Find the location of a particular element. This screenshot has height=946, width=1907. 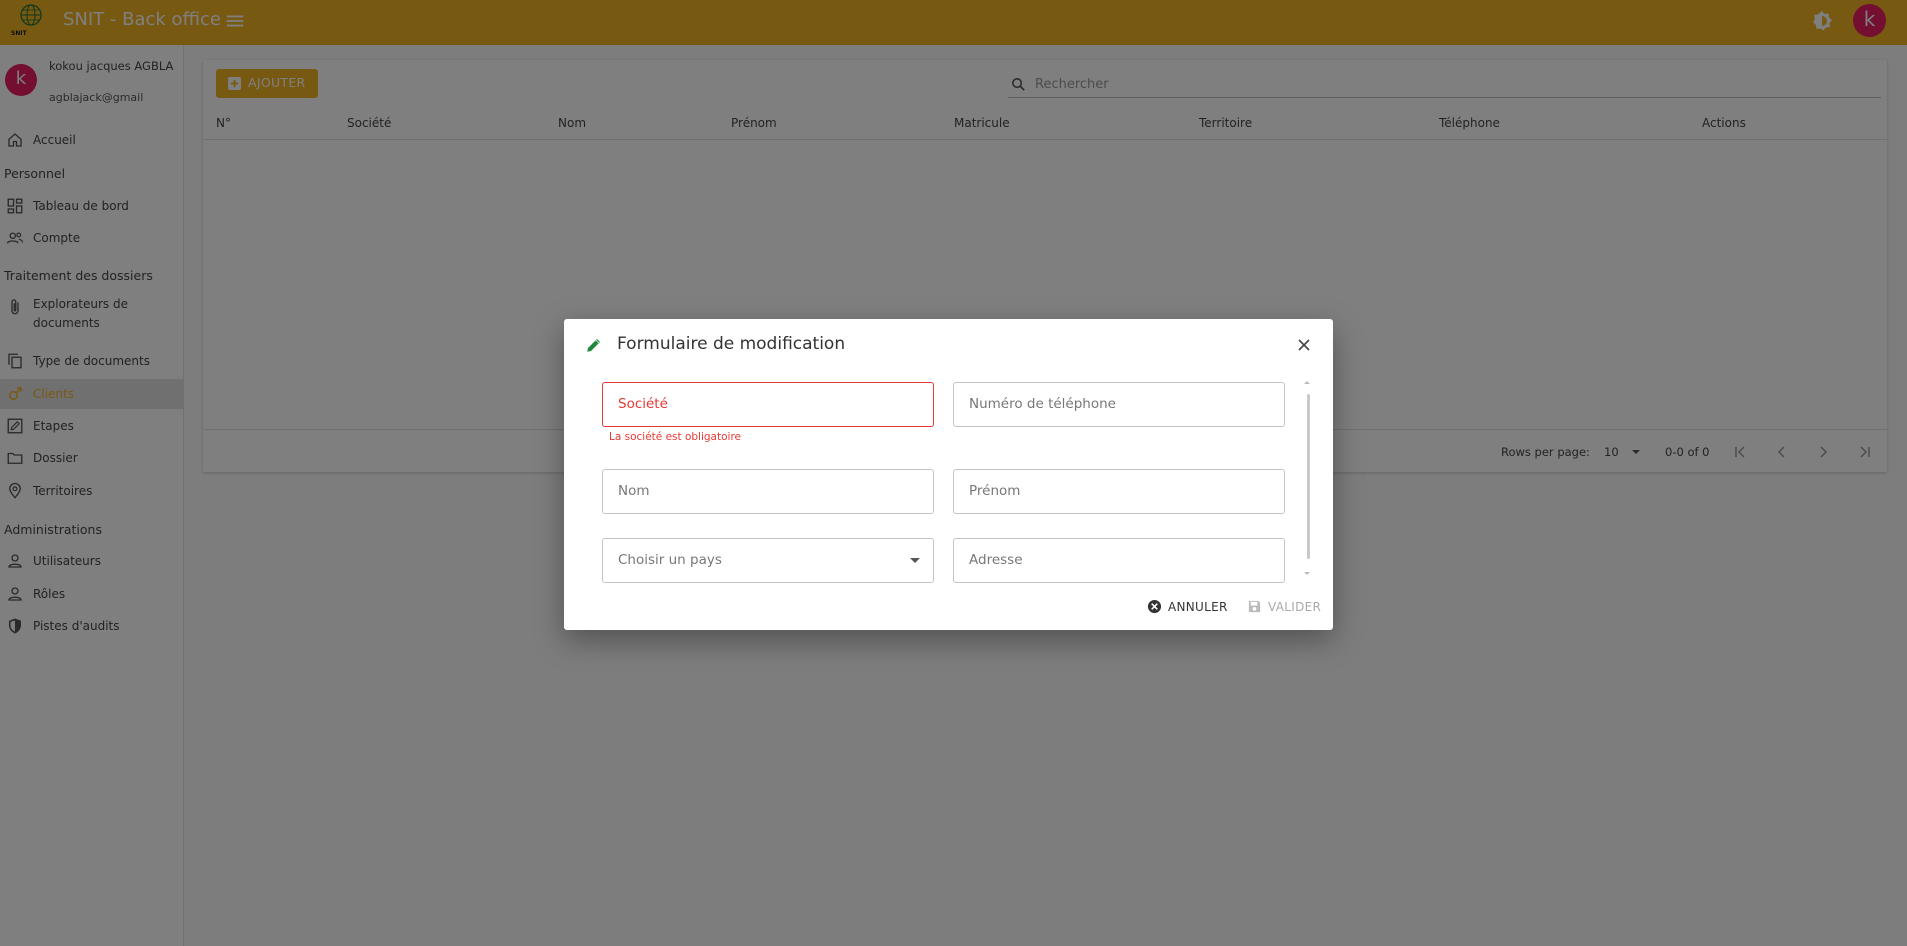

scroll-up-arrow is located at coordinates (1307, 382).